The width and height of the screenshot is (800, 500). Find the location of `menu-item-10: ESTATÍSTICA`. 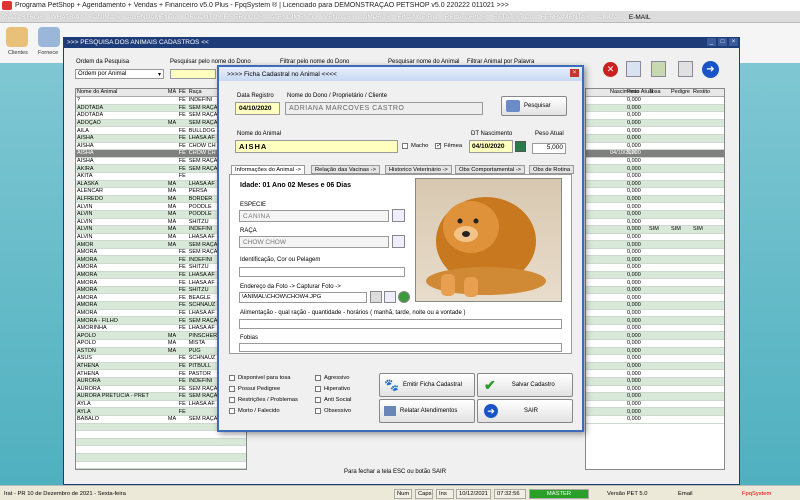

menu-item-10: ESTATÍSTICA is located at coordinates (513, 17).